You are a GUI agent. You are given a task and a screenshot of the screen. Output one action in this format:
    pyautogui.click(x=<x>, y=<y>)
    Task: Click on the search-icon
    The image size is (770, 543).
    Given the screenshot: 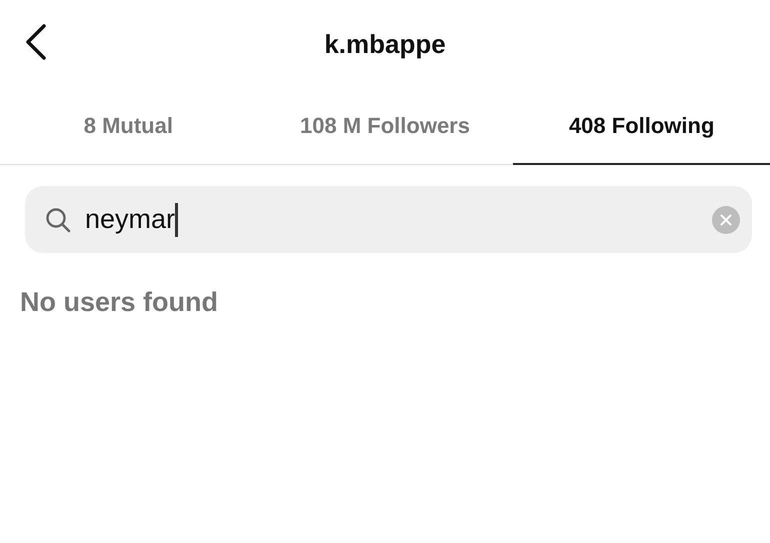 What is the action you would take?
    pyautogui.click(x=58, y=219)
    